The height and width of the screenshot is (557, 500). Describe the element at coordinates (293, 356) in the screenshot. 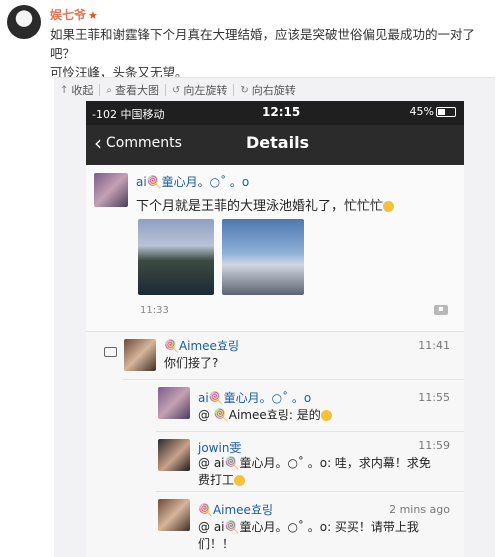

I see `comment-item: 🍭Aimee효링 你们接了? 11:41` at that location.